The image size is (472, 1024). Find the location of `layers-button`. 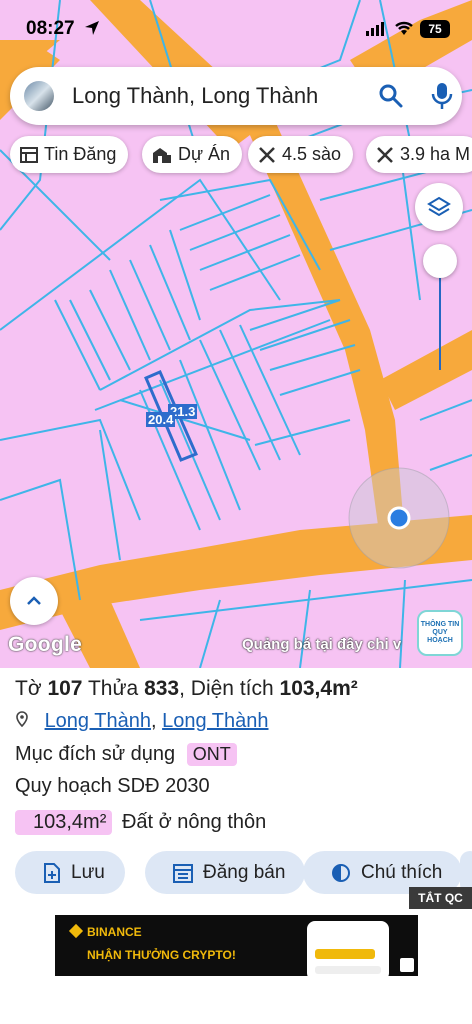

layers-button is located at coordinates (439, 207).